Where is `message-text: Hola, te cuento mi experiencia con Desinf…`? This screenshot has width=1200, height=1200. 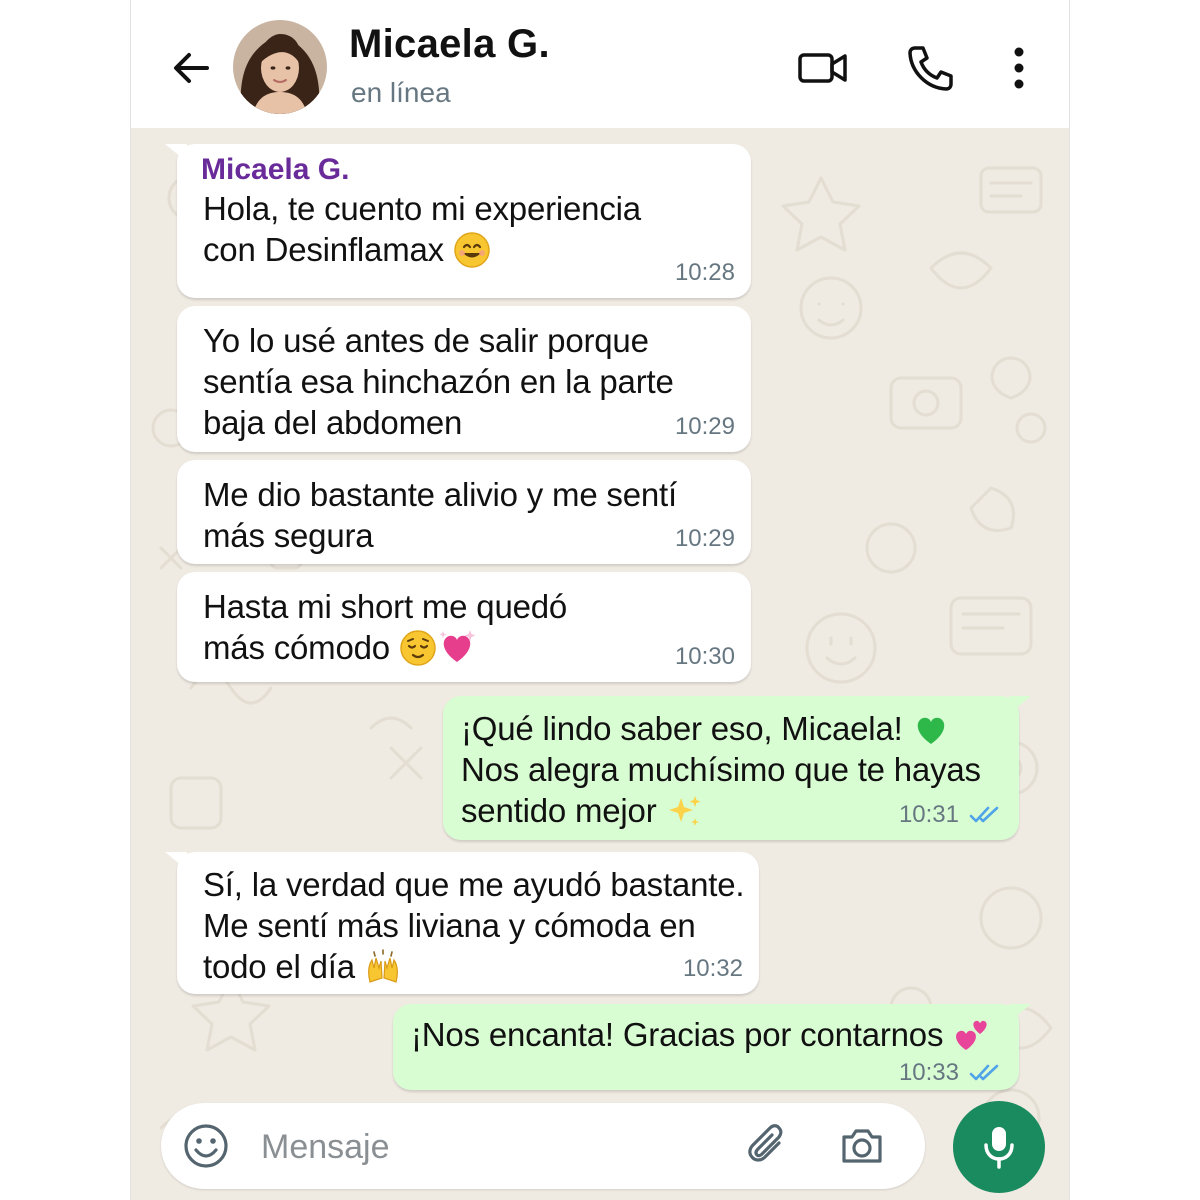
message-text: Hola, te cuento mi experiencia con Desinf… is located at coordinates (422, 229).